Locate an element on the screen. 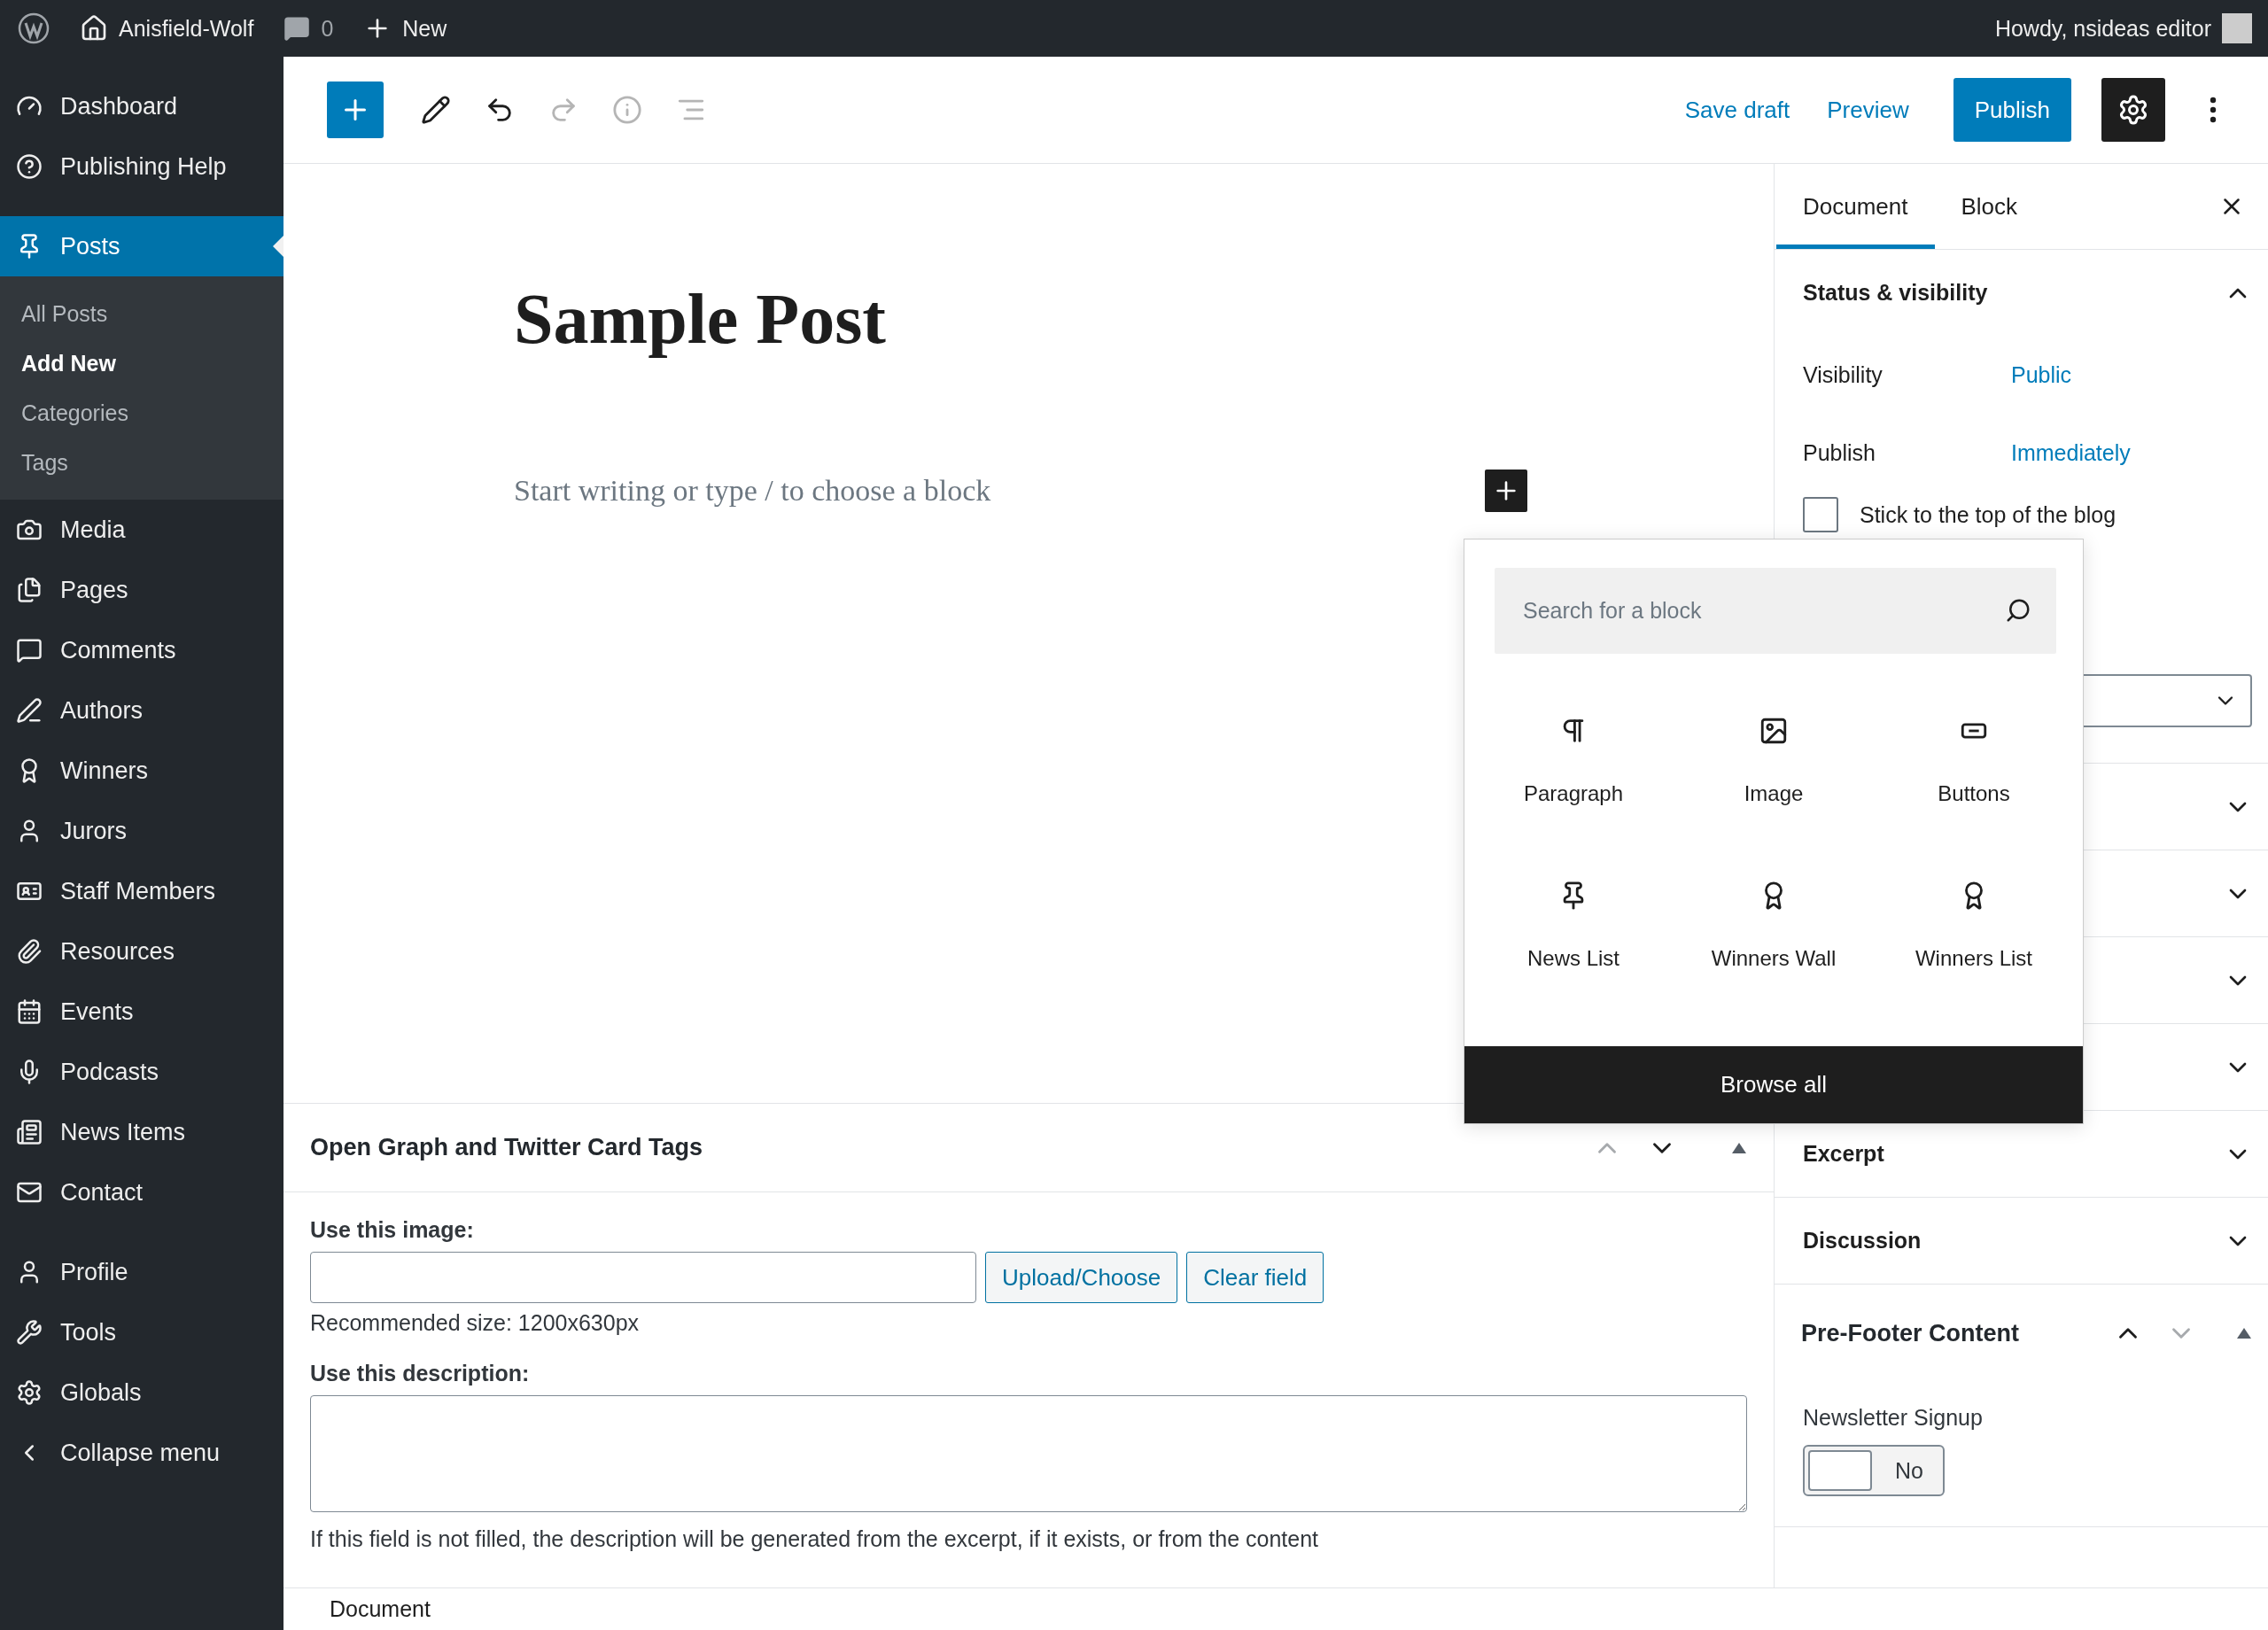 Image resolution: width=2268 pixels, height=1630 pixels. field-hint: Recommended size: 1200x630px is located at coordinates (475, 1323).